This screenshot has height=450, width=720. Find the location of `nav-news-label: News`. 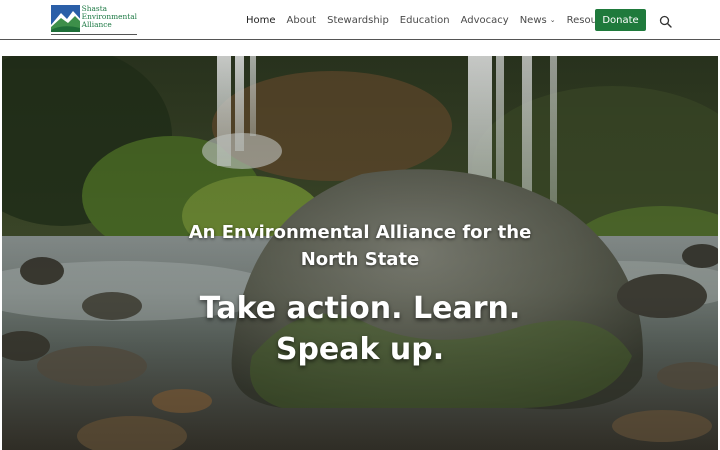

nav-news-label: News is located at coordinates (533, 20).